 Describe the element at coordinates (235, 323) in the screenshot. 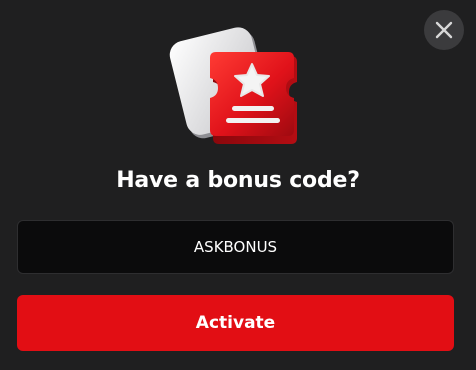

I see `activate-button: Activate` at that location.